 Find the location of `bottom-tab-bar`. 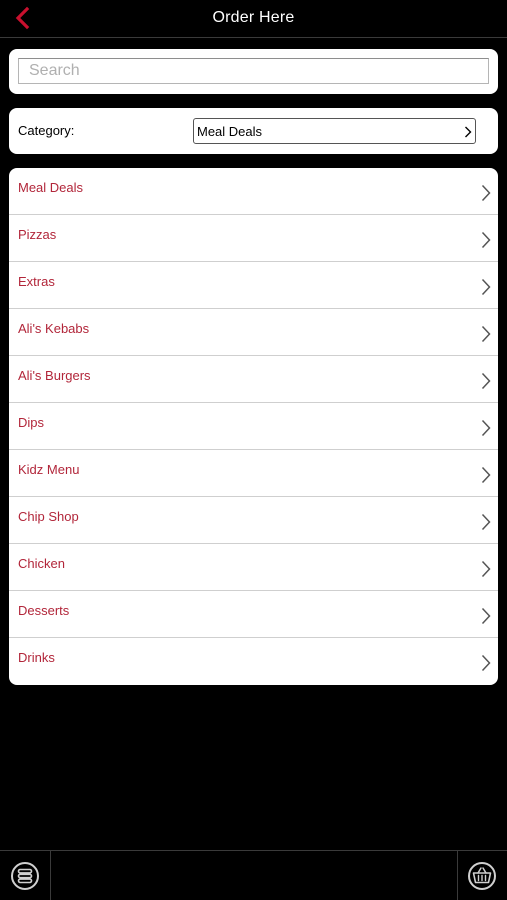

bottom-tab-bar is located at coordinates (253, 875).